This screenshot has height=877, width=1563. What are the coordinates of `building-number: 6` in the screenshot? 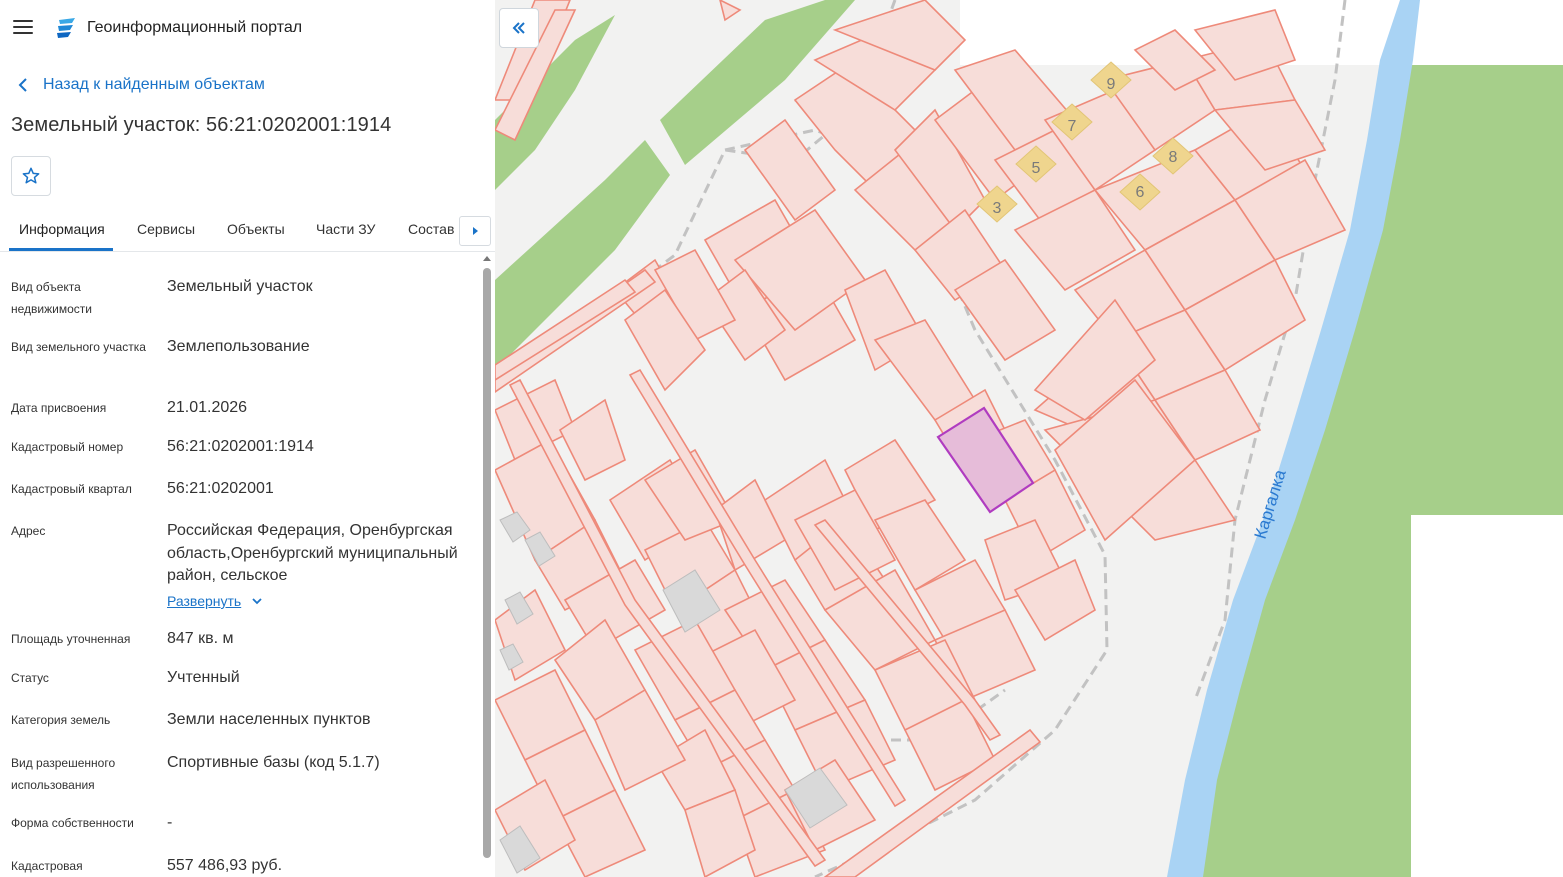 It's located at (1140, 192).